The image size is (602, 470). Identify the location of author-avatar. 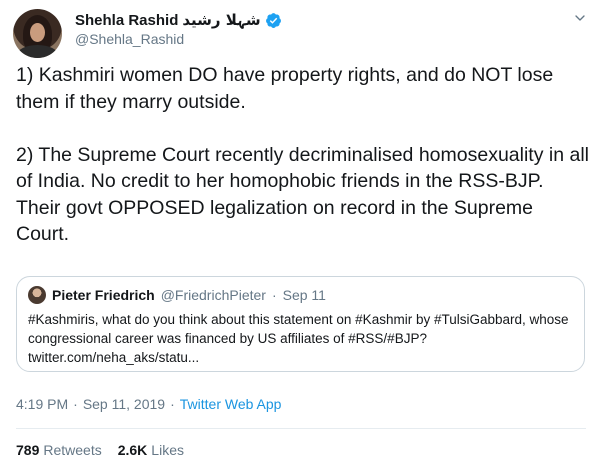
(37, 33).